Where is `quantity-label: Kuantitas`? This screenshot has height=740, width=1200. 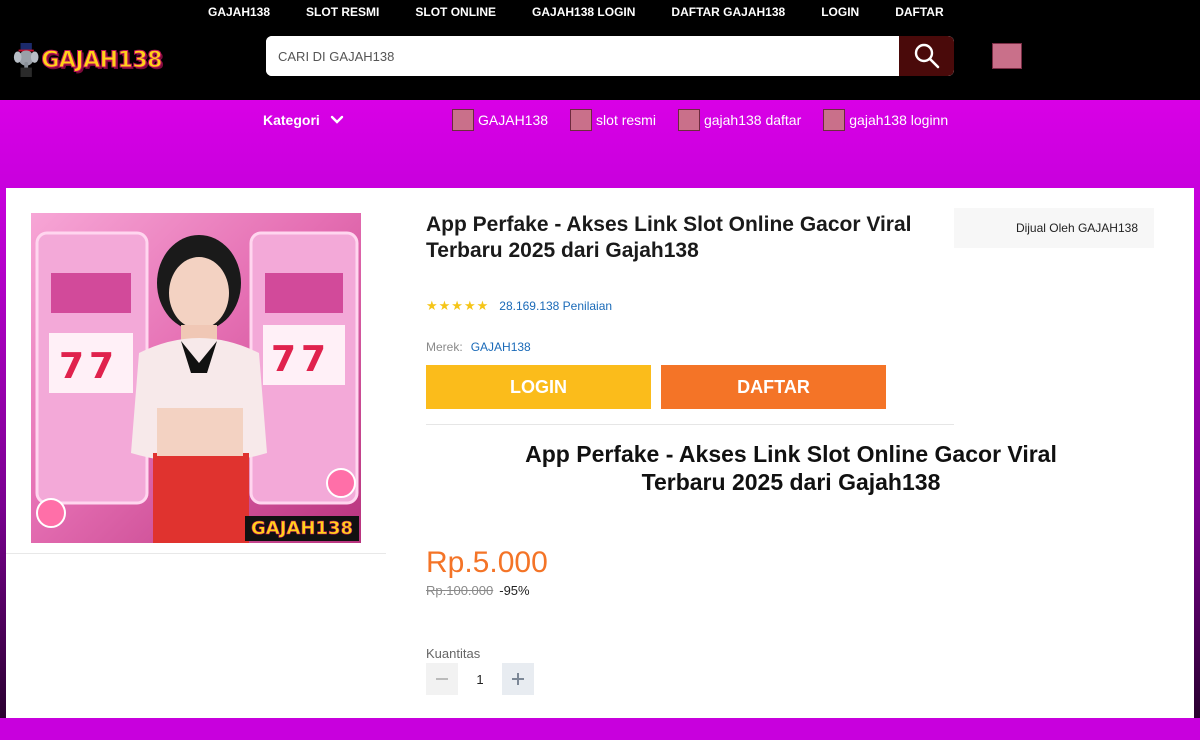
quantity-label: Kuantitas is located at coordinates (453, 653).